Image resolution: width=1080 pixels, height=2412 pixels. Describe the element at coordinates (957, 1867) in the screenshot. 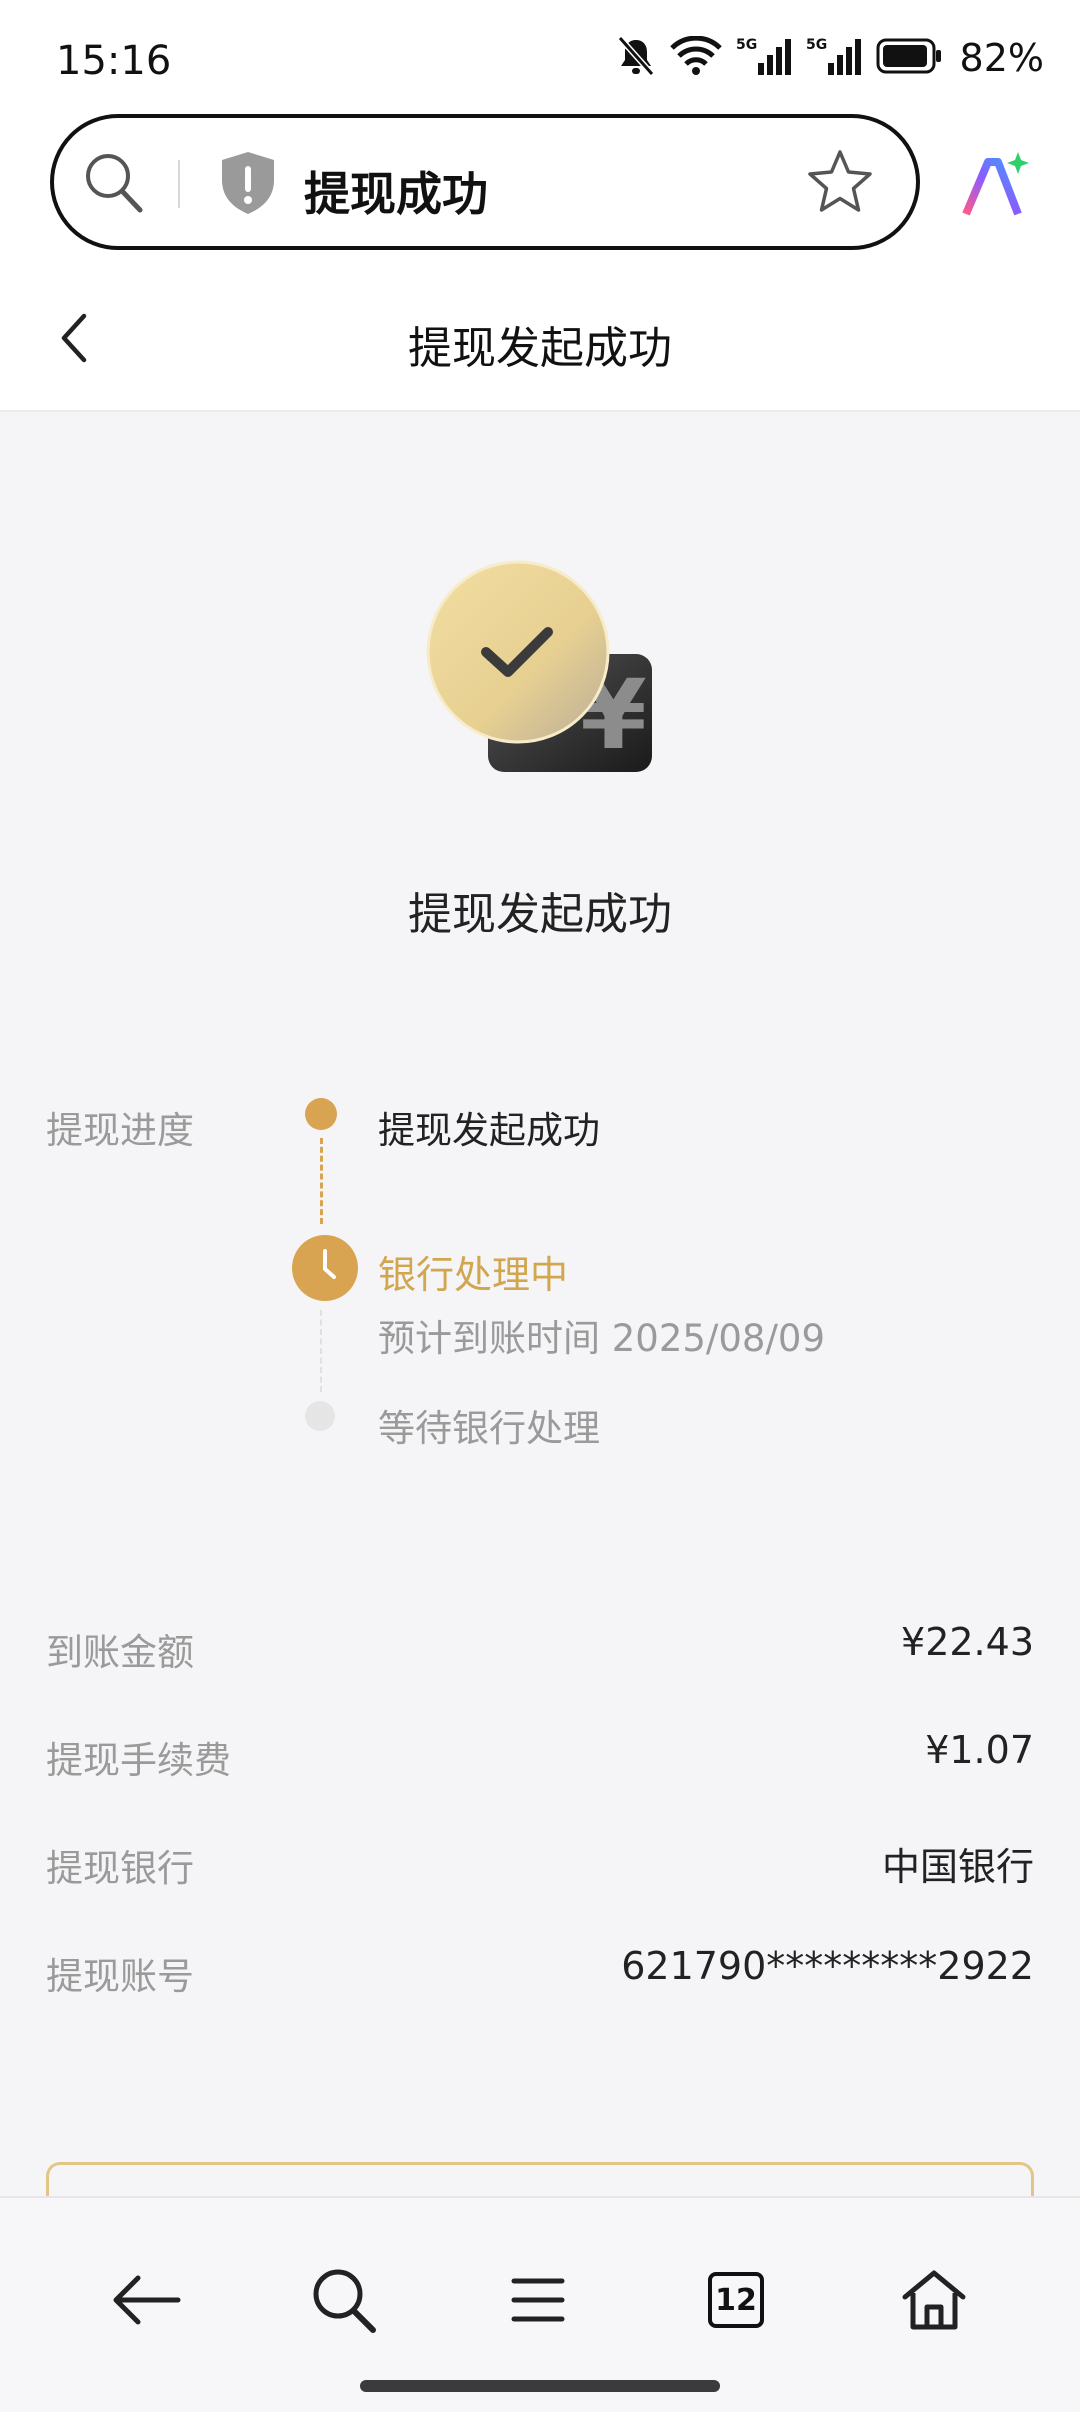

I see `detail-value-bank: 中国银行` at that location.